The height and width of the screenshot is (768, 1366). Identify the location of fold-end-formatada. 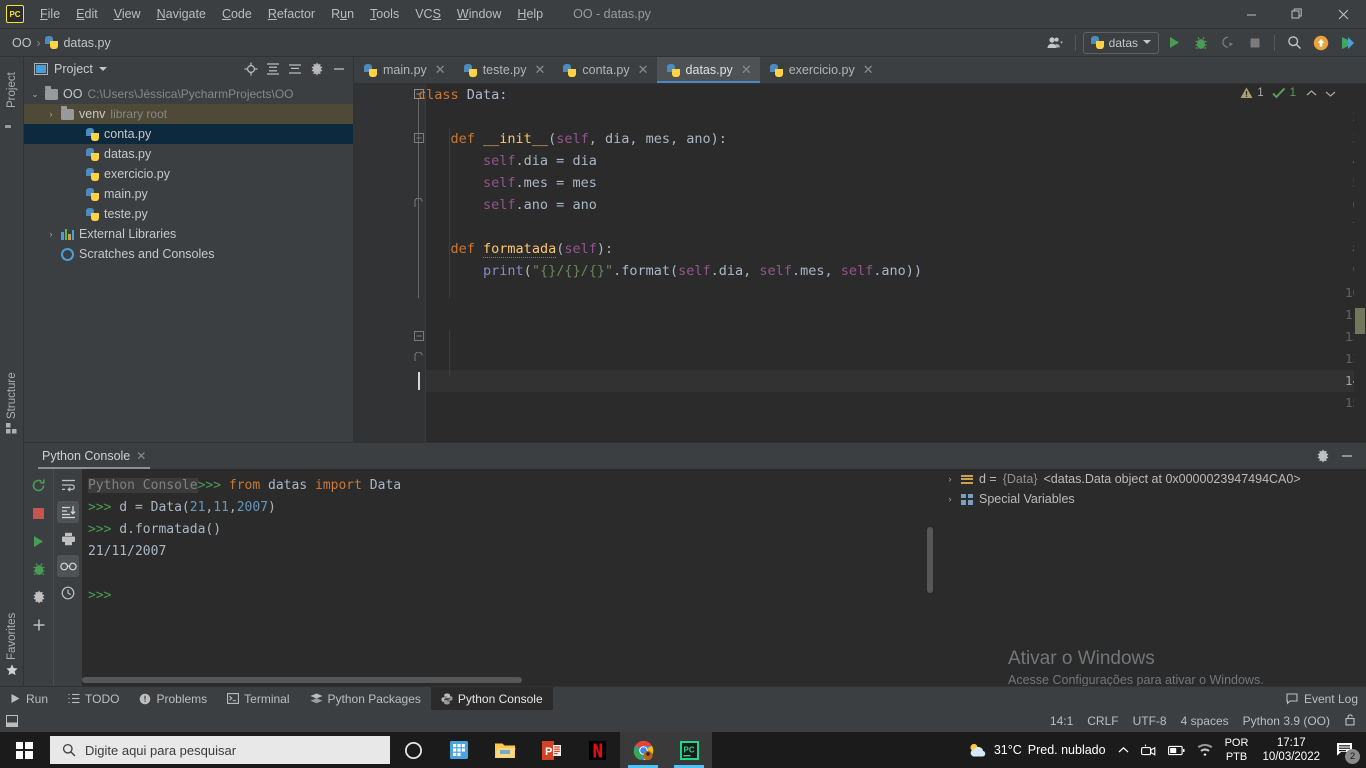
(419, 358).